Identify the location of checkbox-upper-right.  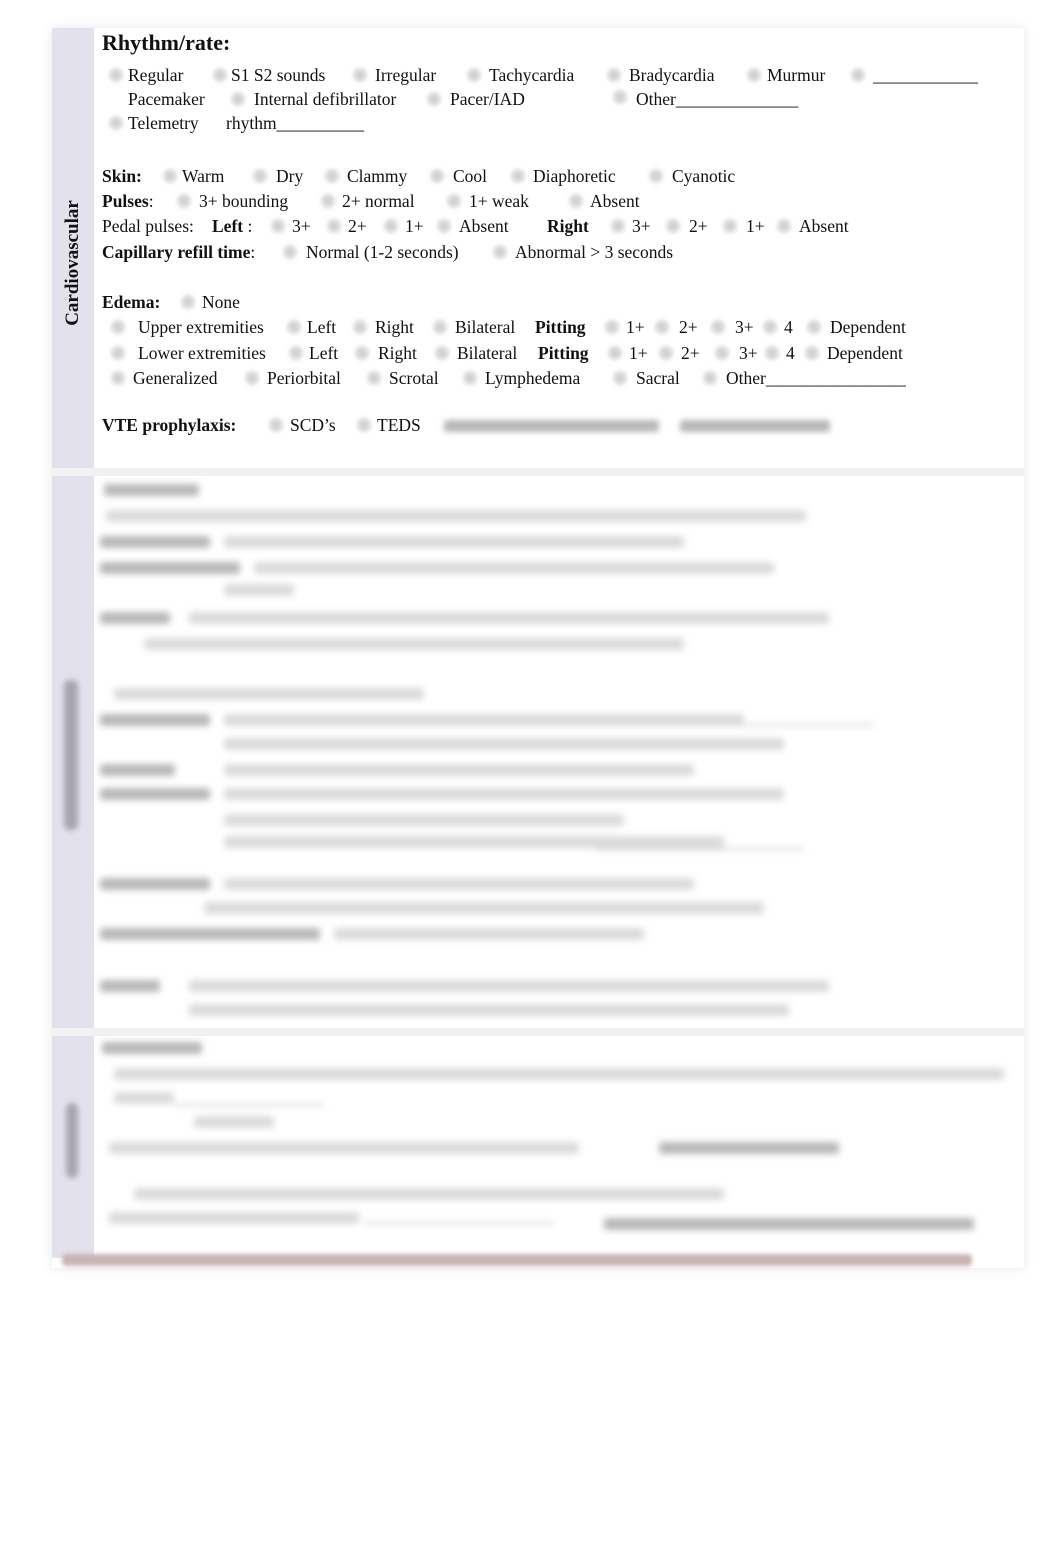
(360, 327).